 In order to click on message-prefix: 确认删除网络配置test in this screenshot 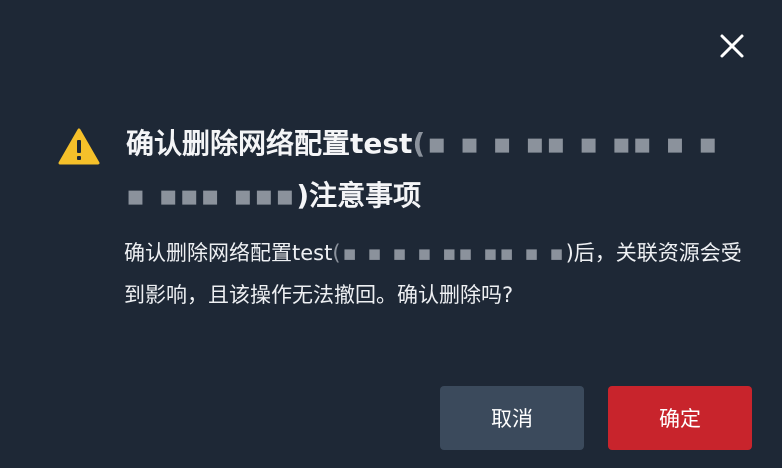, I will do `click(228, 253)`.